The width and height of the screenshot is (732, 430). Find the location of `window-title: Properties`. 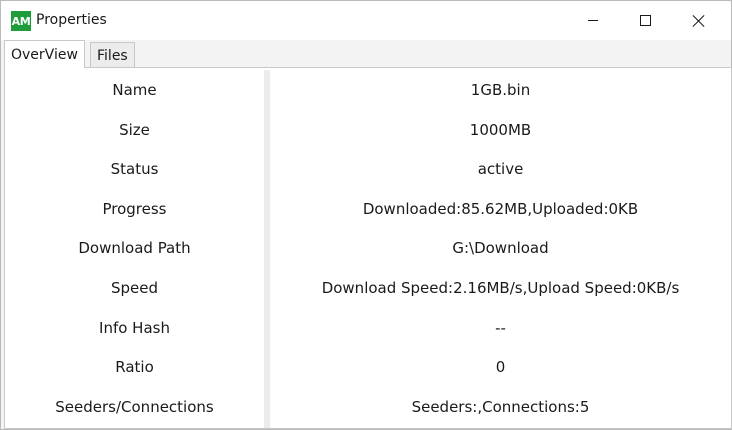

window-title: Properties is located at coordinates (71, 20).